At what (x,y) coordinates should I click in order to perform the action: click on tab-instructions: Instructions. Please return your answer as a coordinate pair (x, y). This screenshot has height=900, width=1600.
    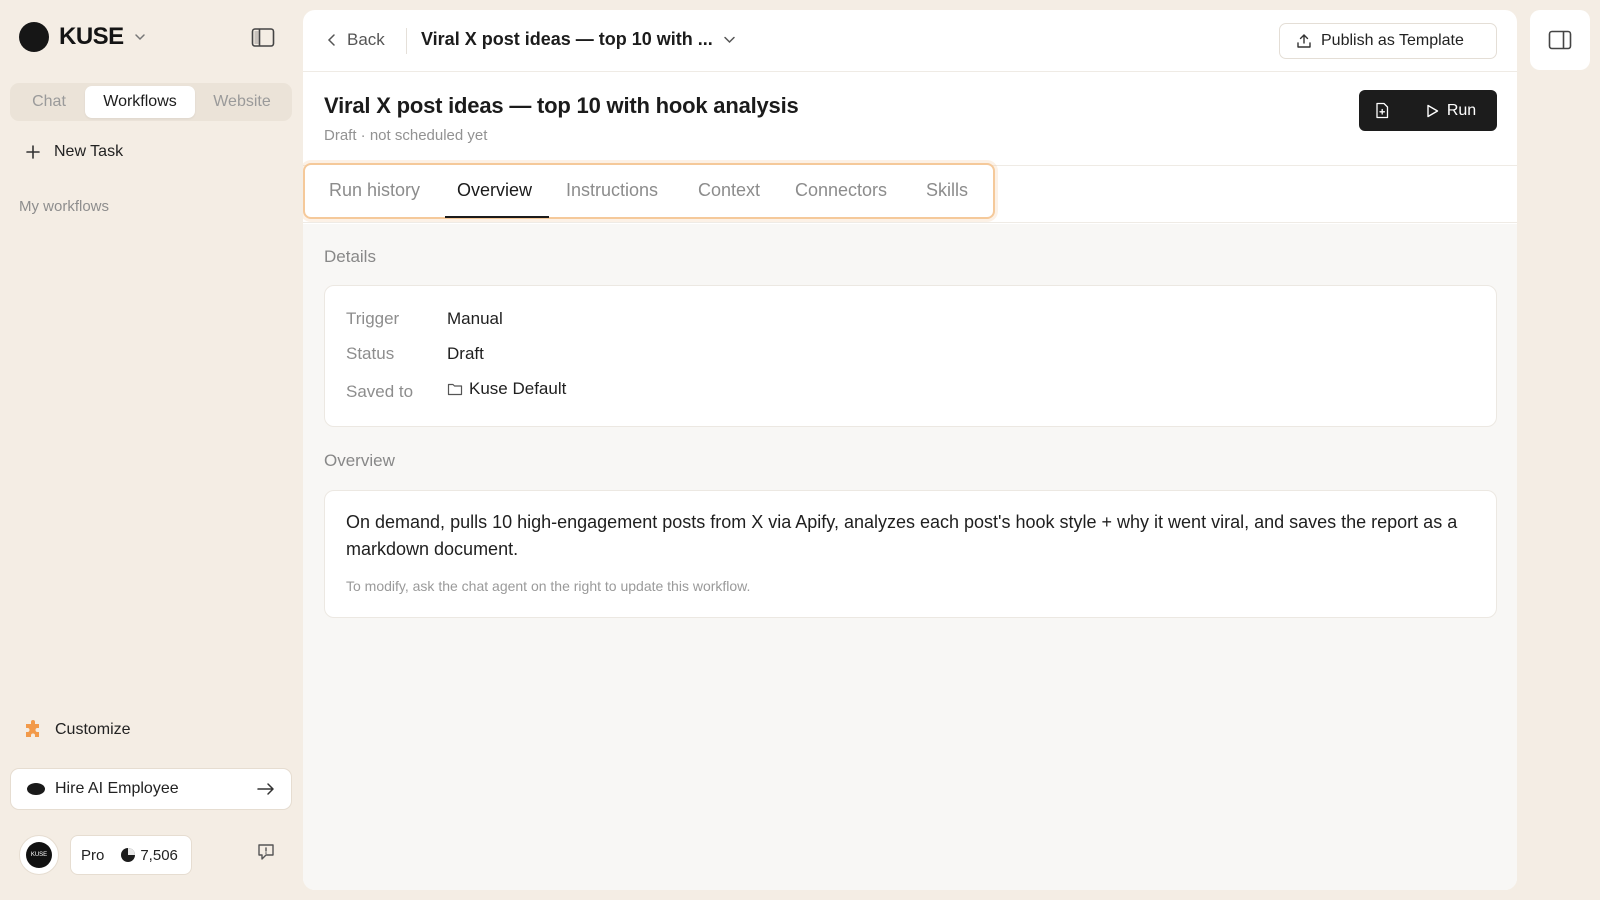
    Looking at the image, I should click on (612, 190).